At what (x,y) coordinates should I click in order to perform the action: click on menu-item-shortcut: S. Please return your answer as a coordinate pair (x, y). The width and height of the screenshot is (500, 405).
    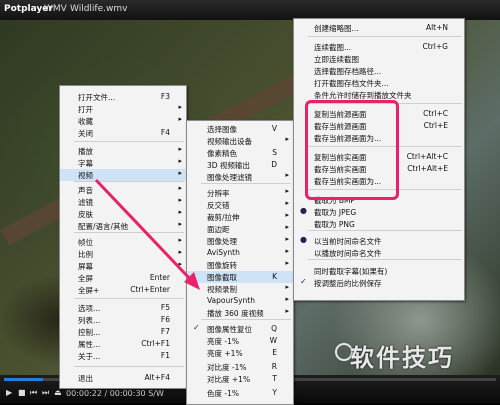
    Looking at the image, I should click on (274, 152).